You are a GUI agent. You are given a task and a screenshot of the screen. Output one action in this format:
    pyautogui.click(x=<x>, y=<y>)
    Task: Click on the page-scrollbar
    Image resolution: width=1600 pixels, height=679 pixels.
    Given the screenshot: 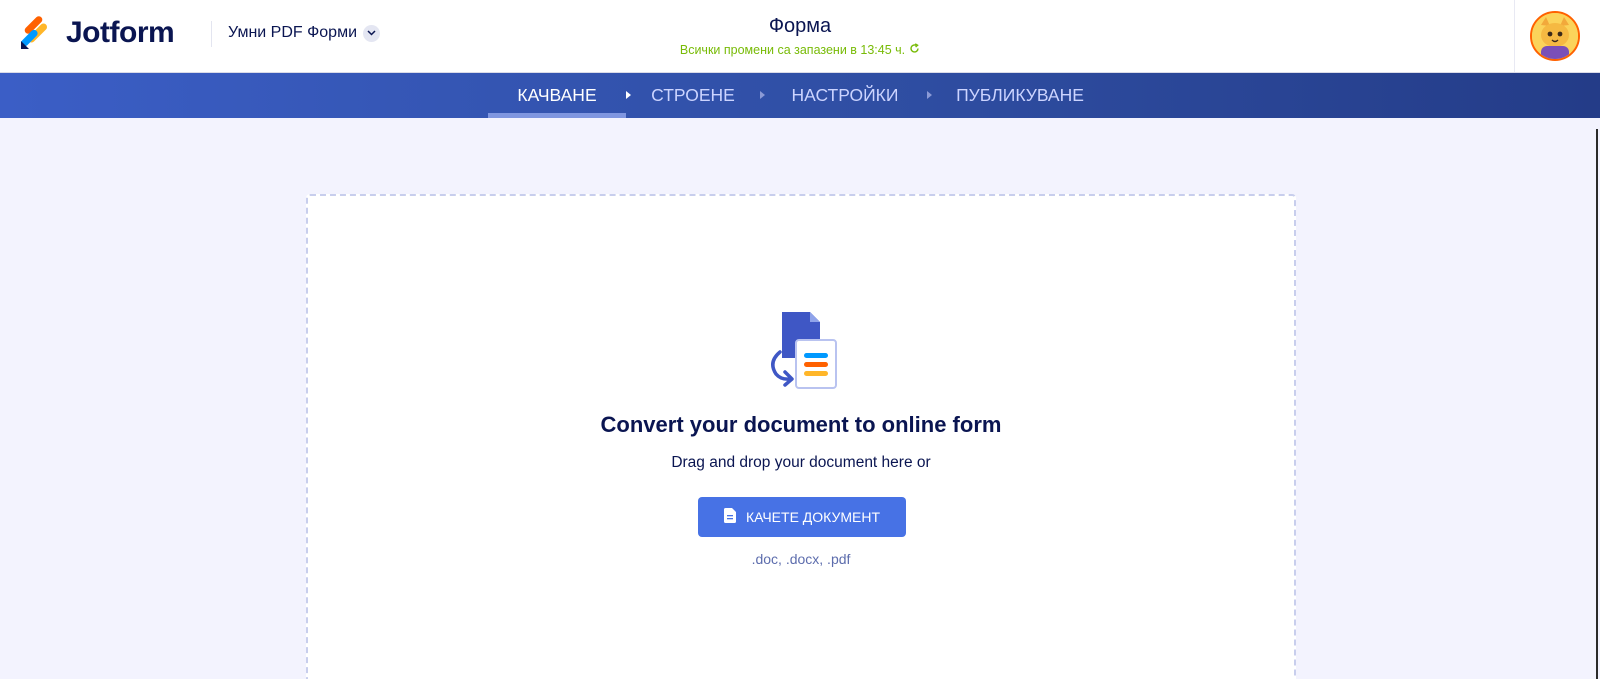 What is the action you would take?
    pyautogui.click(x=1597, y=404)
    